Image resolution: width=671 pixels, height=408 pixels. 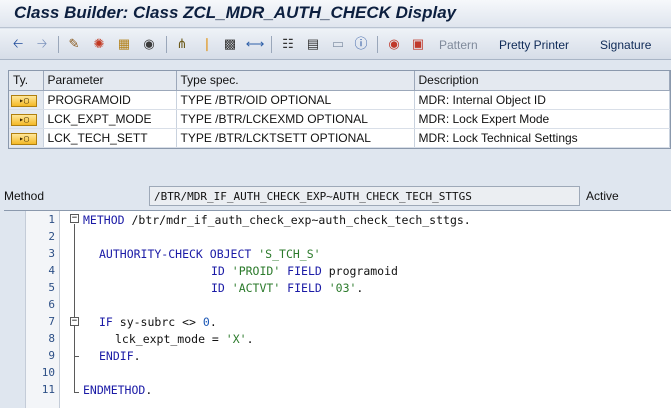 What do you see at coordinates (51, 287) in the screenshot?
I see `line-number: 5` at bounding box center [51, 287].